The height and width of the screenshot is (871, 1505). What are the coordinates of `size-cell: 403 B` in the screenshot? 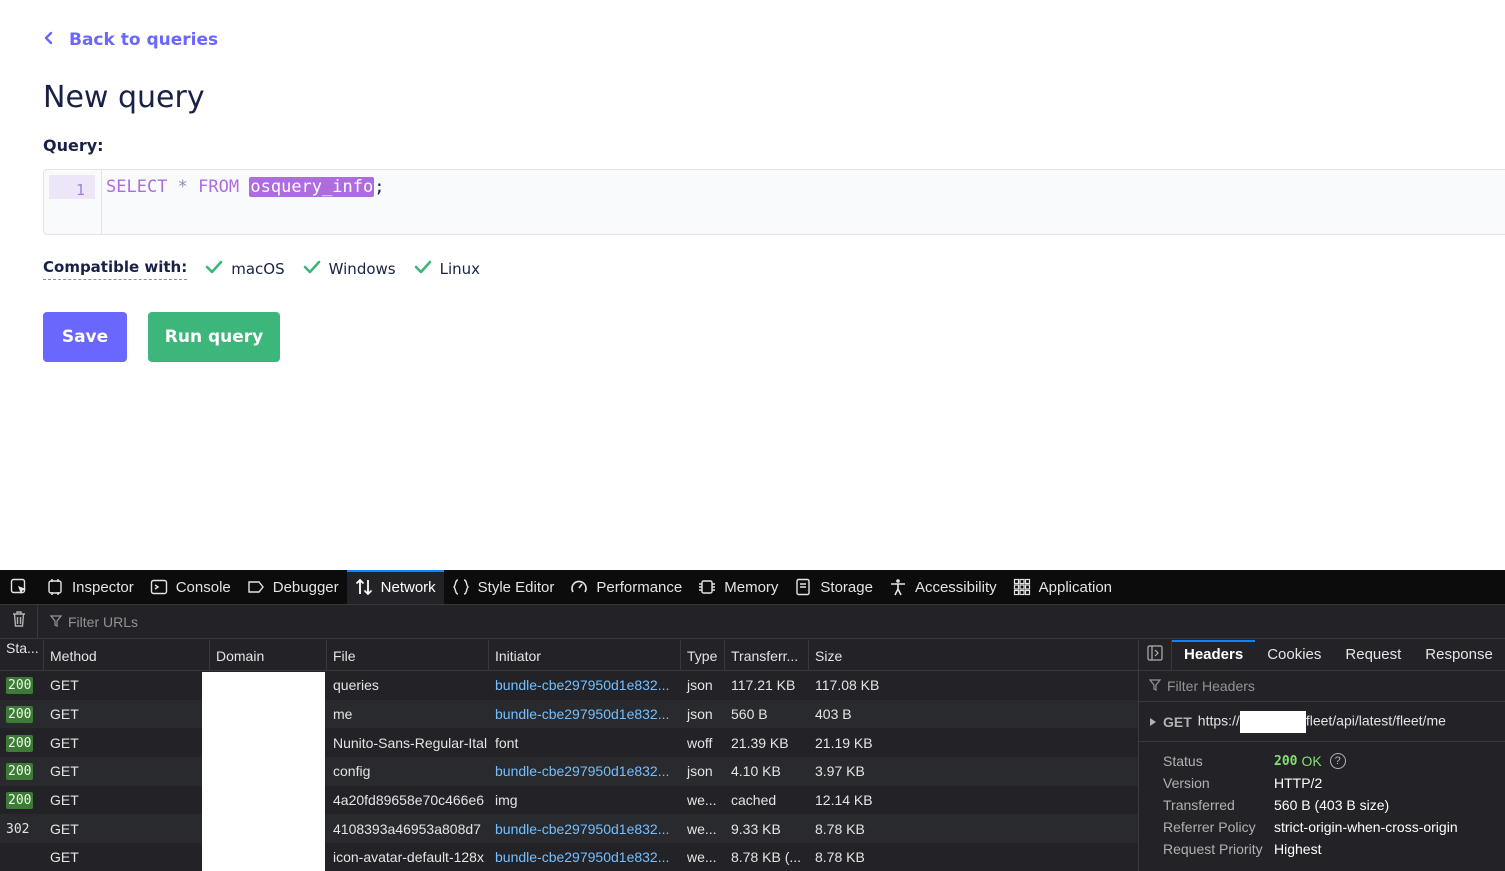 It's located at (833, 714).